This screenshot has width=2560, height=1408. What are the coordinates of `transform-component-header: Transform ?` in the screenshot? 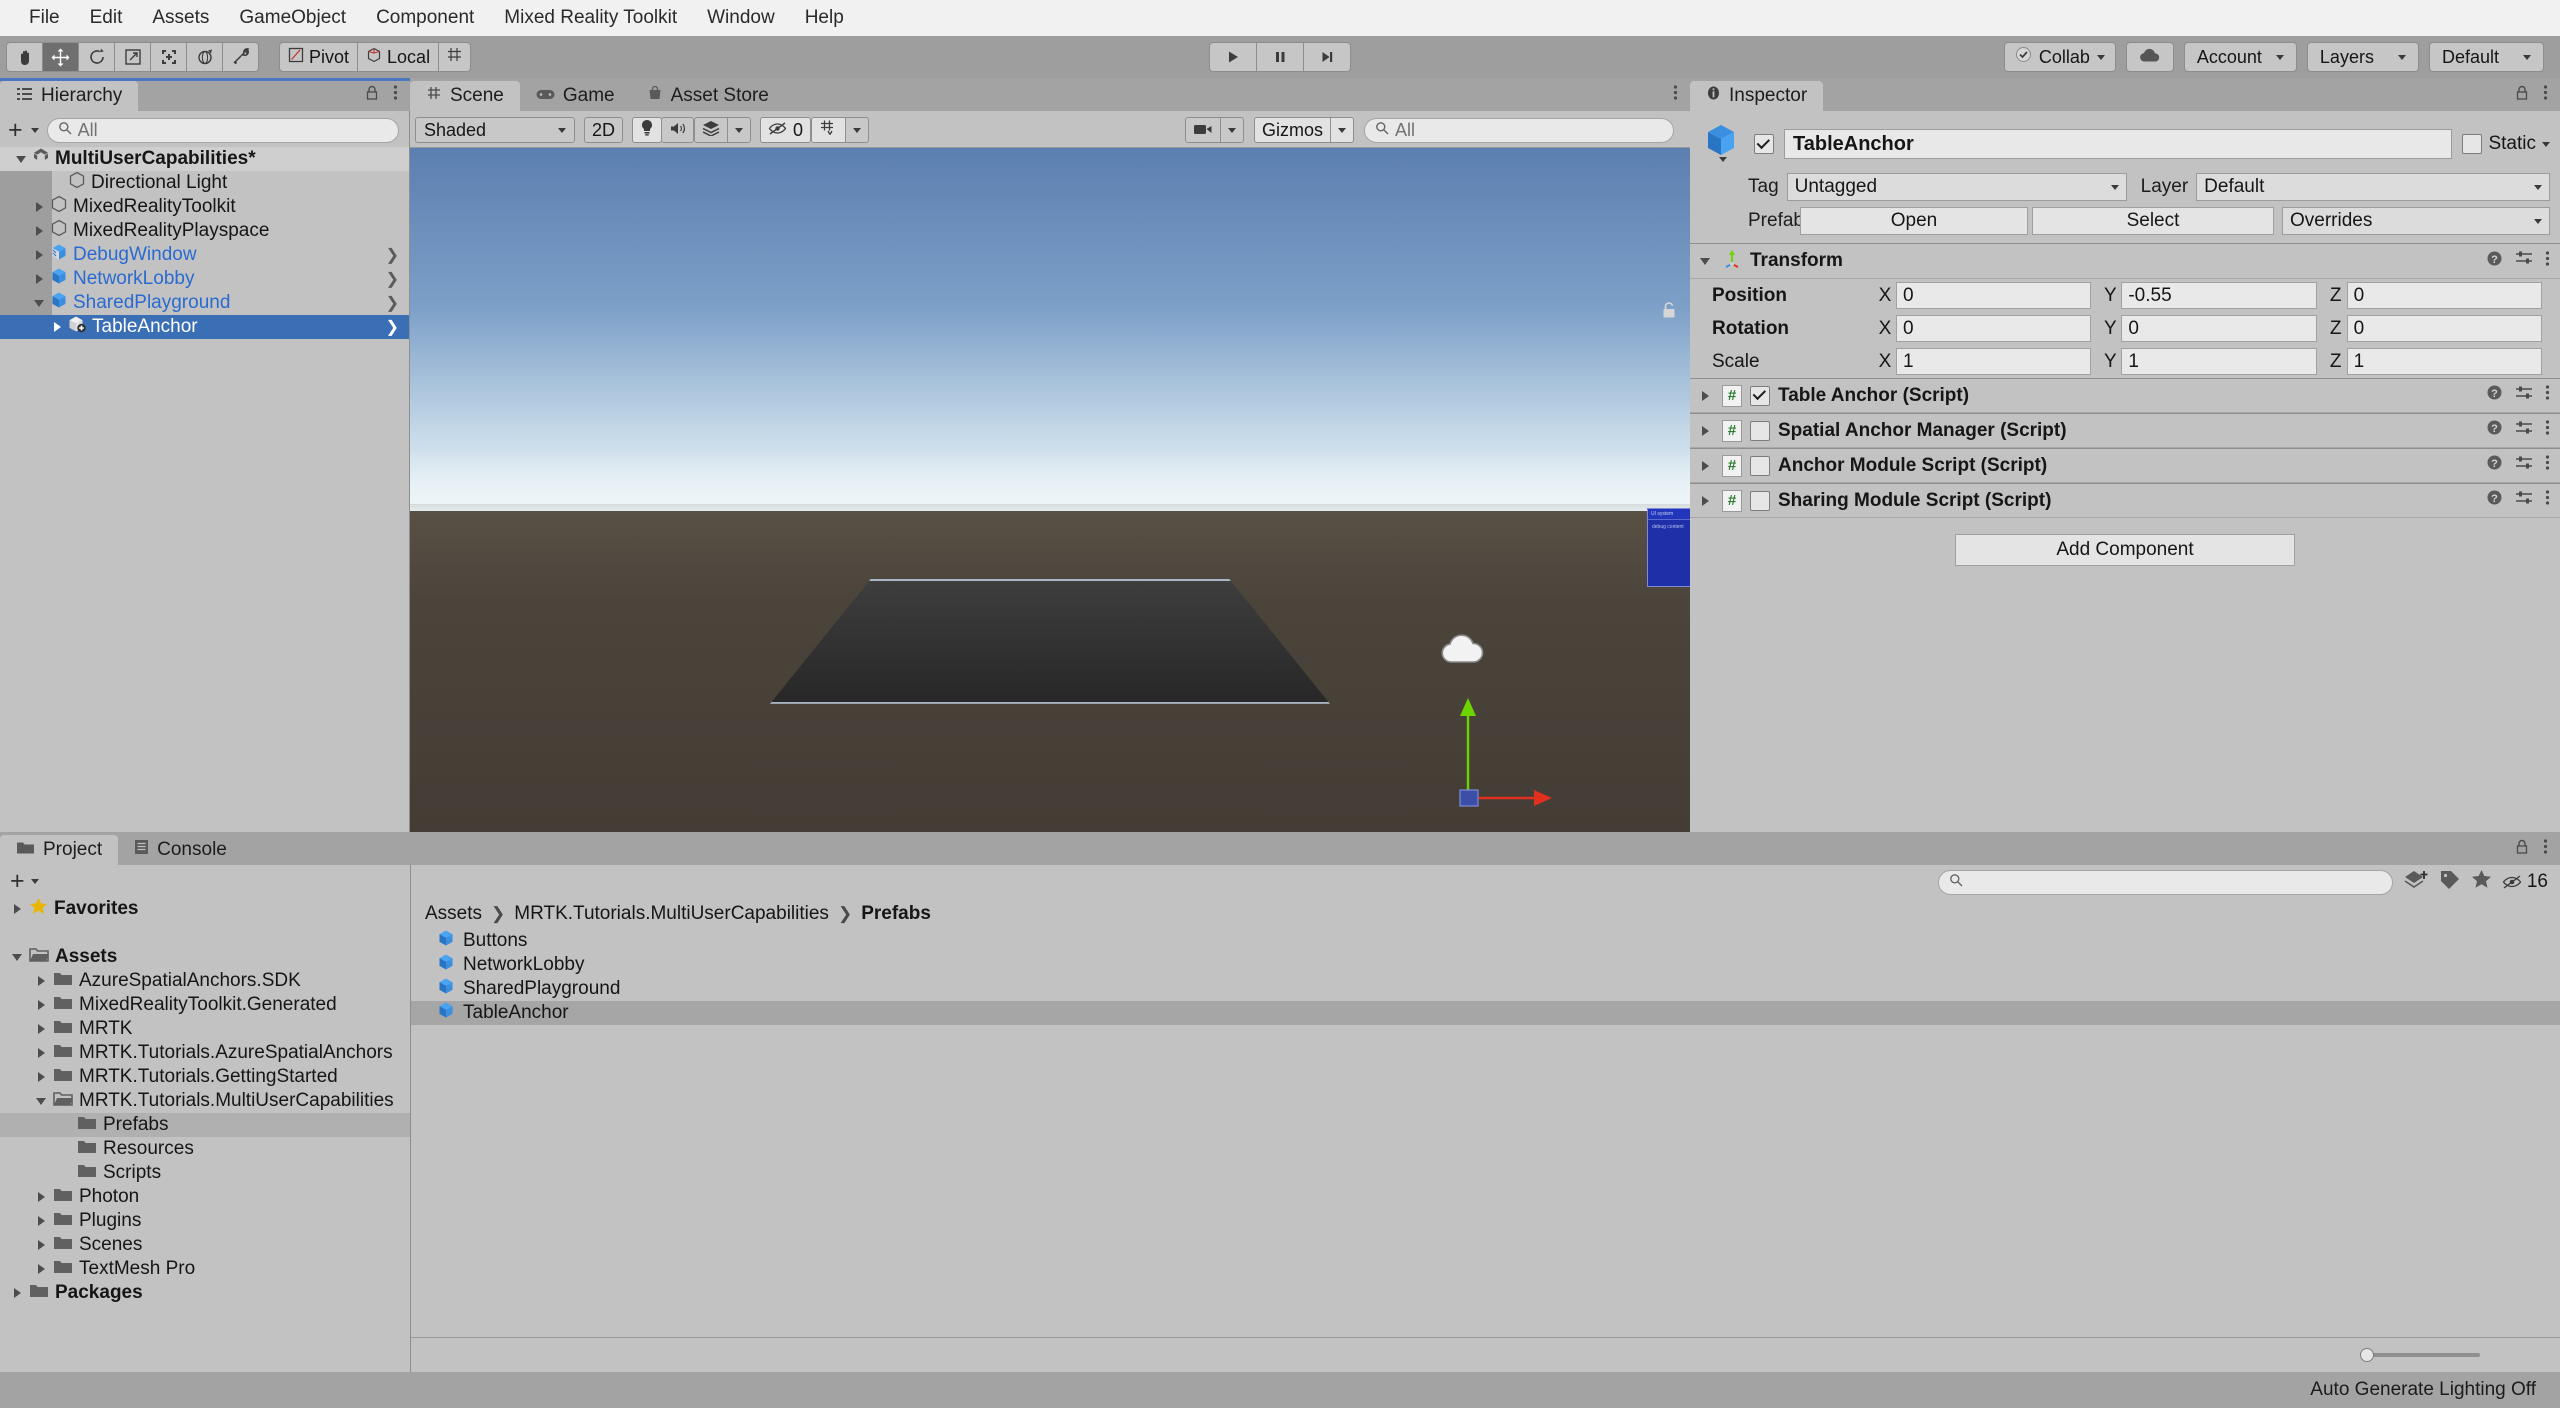 It's located at (2125, 261).